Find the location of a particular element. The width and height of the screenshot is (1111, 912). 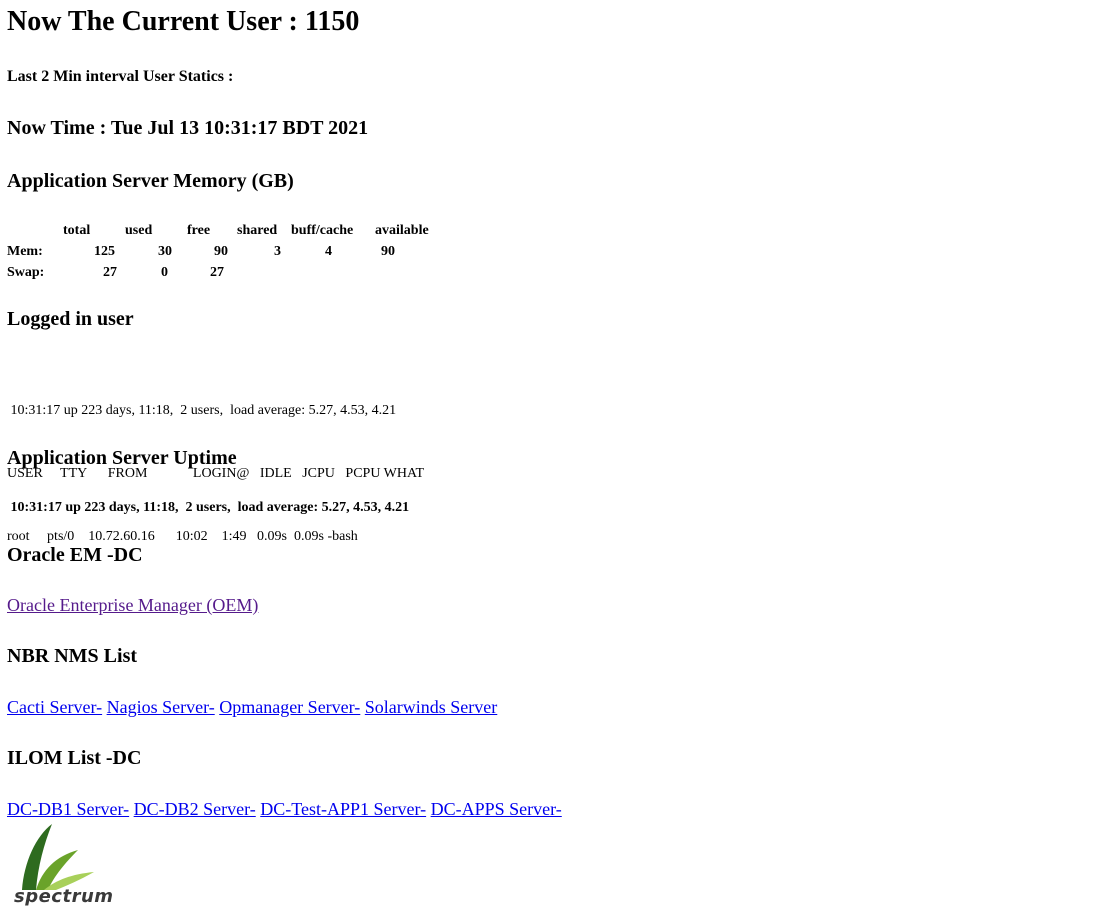

spectrum-logo: spectrum is located at coordinates (69, 866).